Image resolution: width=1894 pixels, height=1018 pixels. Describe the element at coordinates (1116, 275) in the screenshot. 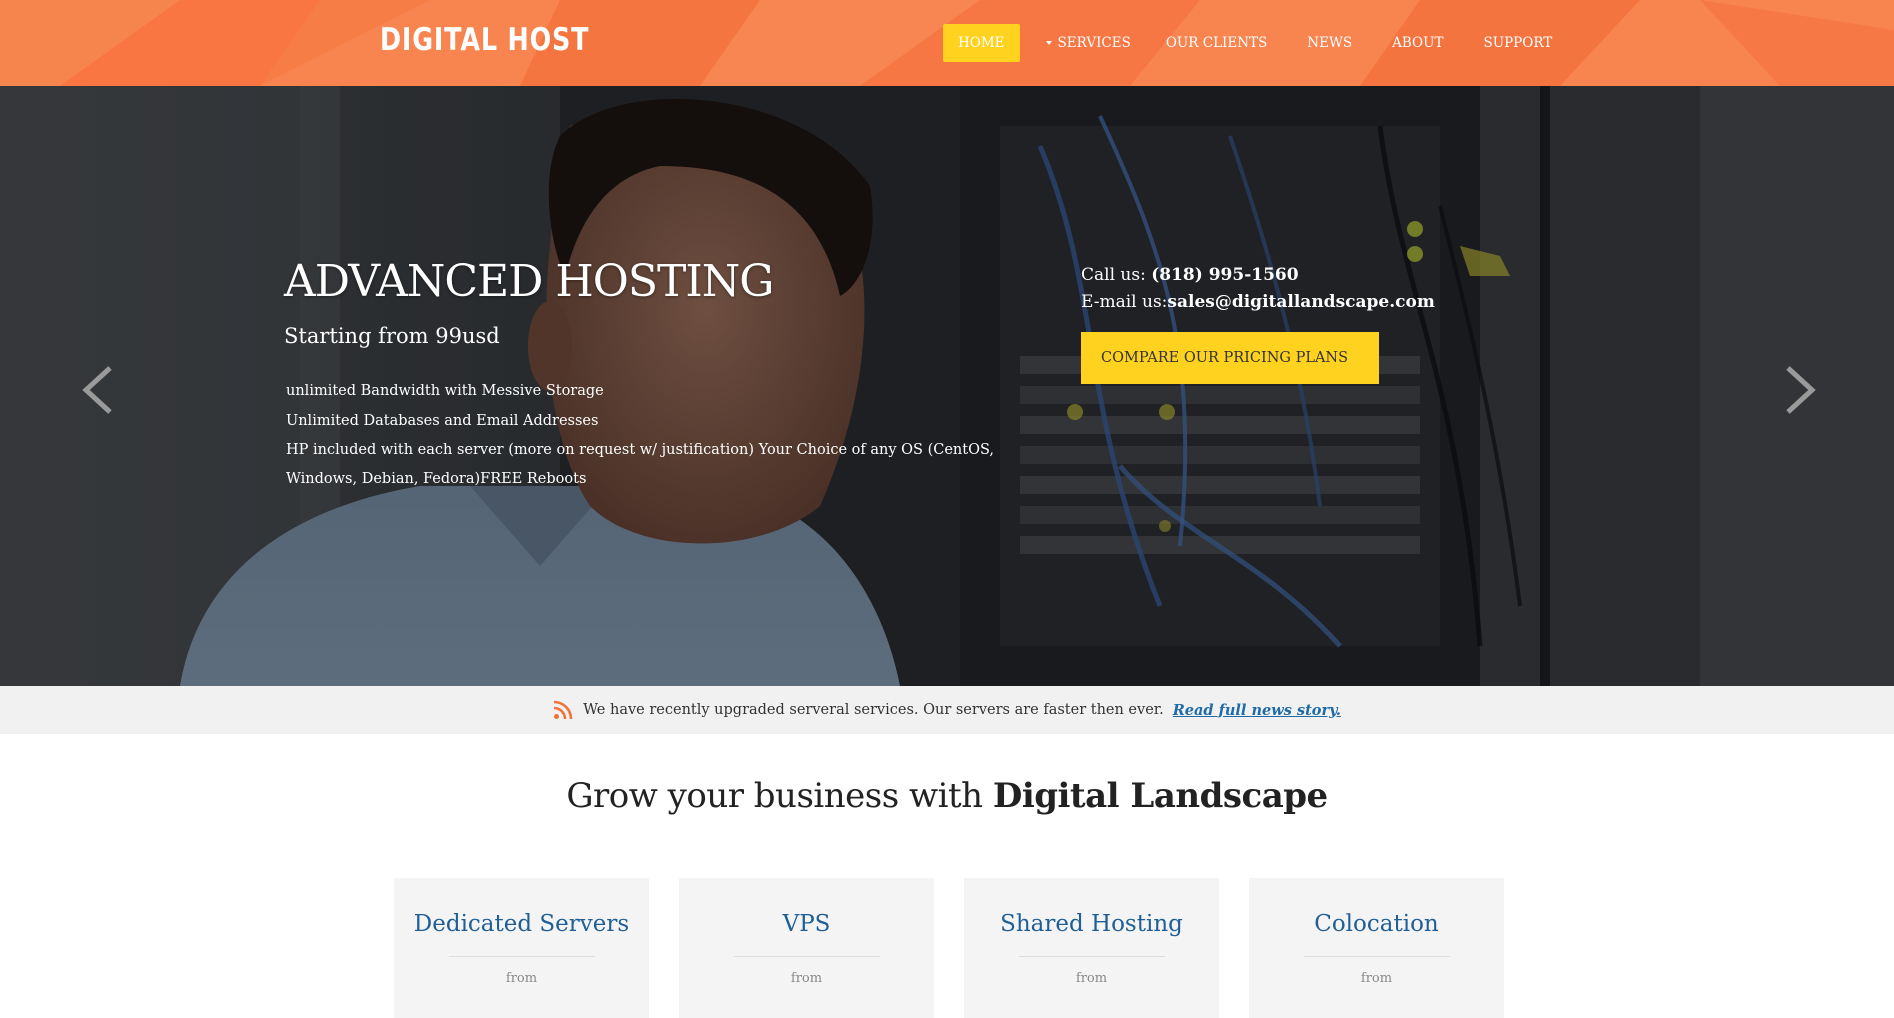

I see `phone-label: Call us:` at that location.